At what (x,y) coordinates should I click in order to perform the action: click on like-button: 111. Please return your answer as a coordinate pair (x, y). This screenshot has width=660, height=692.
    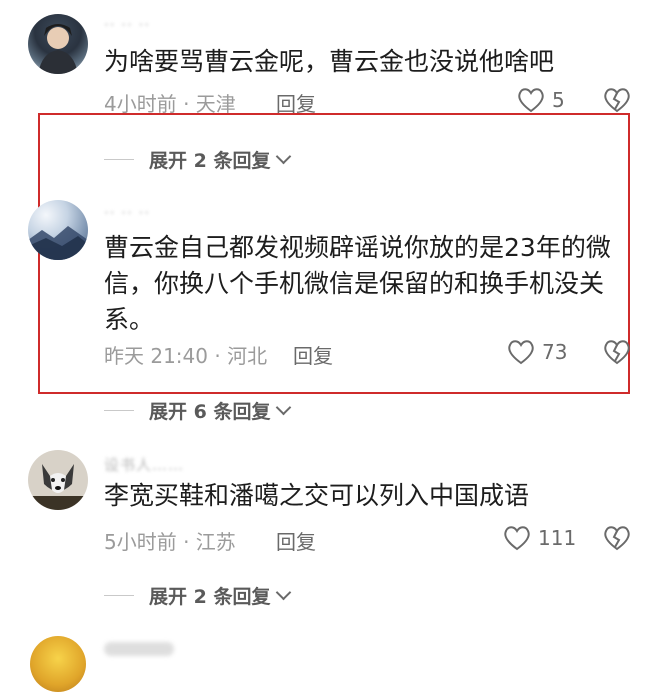
    Looking at the image, I should click on (539, 538).